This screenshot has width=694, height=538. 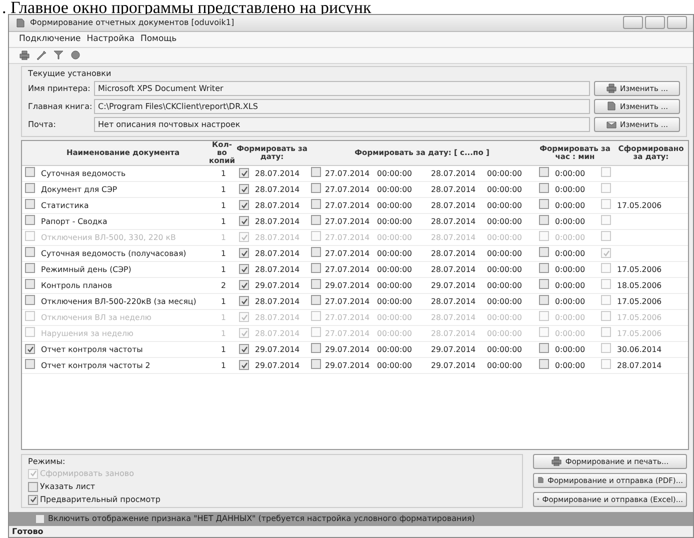 I want to click on group-title: Текущие установки, so click(x=70, y=73).